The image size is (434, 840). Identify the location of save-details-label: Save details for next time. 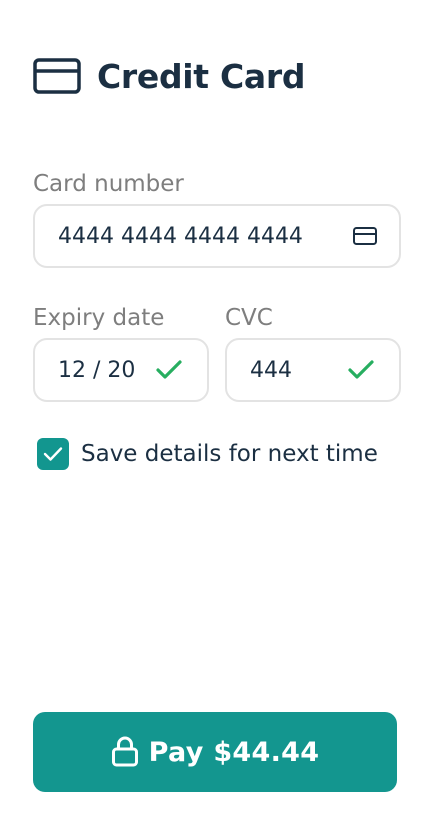
(229, 454).